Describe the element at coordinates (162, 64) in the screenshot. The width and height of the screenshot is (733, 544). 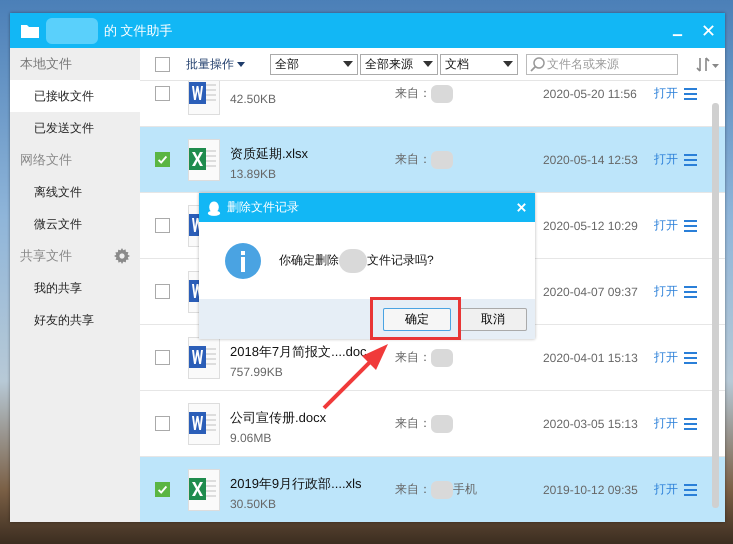
I see `select-all-checkbox` at that location.